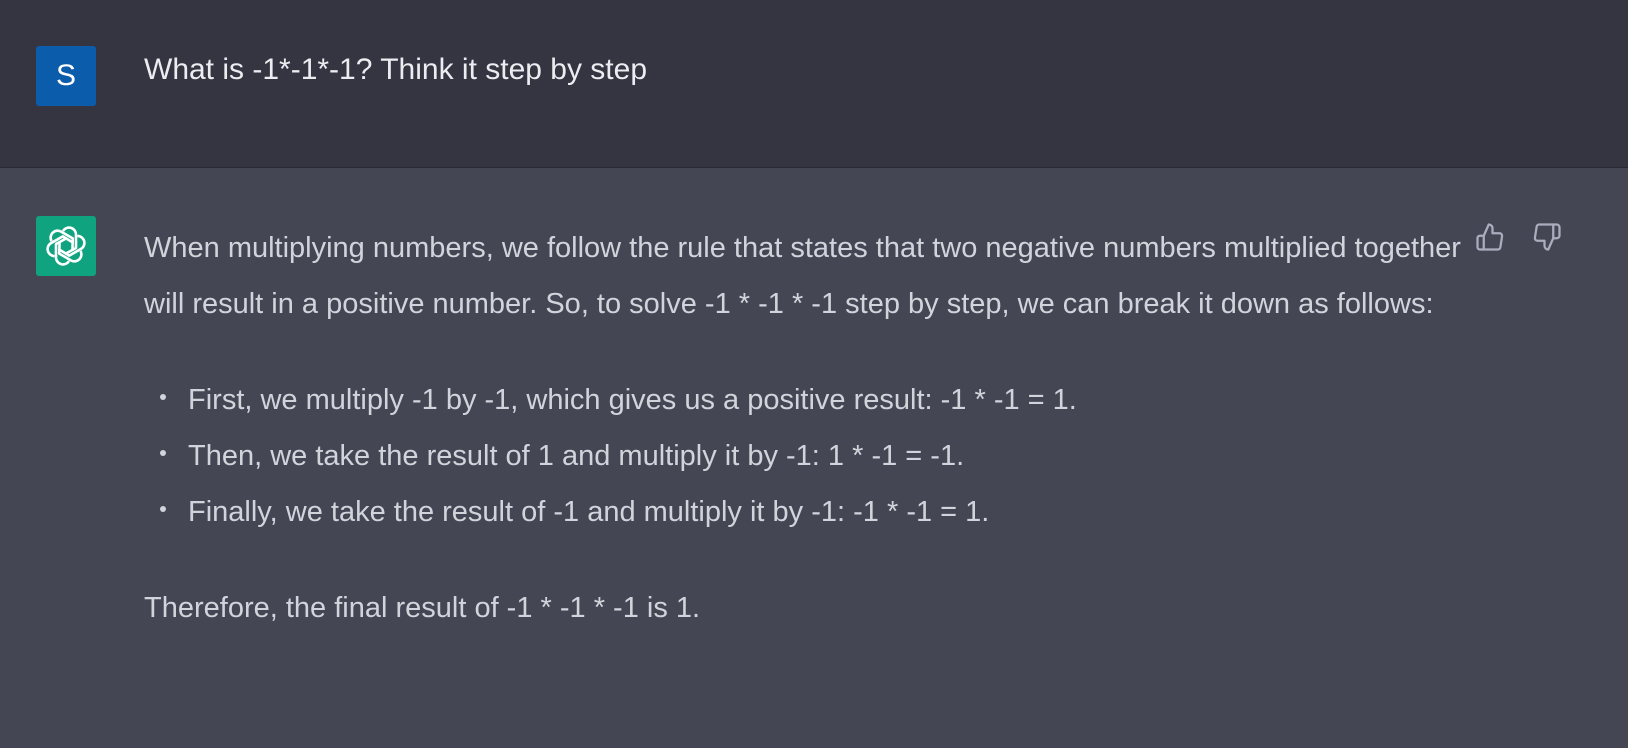 The image size is (1628, 748). What do you see at coordinates (395, 70) in the screenshot?
I see `user-message-text: What is -1*-1*-1? Think it step by step` at bounding box center [395, 70].